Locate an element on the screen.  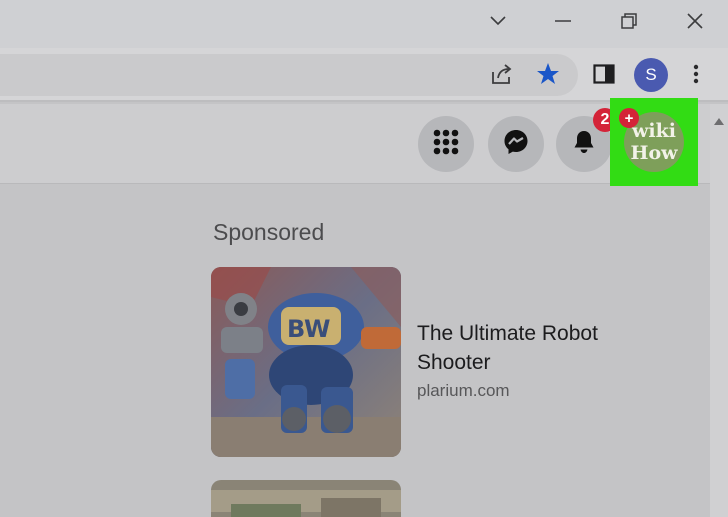
side-panel-icon is located at coordinates (604, 76).